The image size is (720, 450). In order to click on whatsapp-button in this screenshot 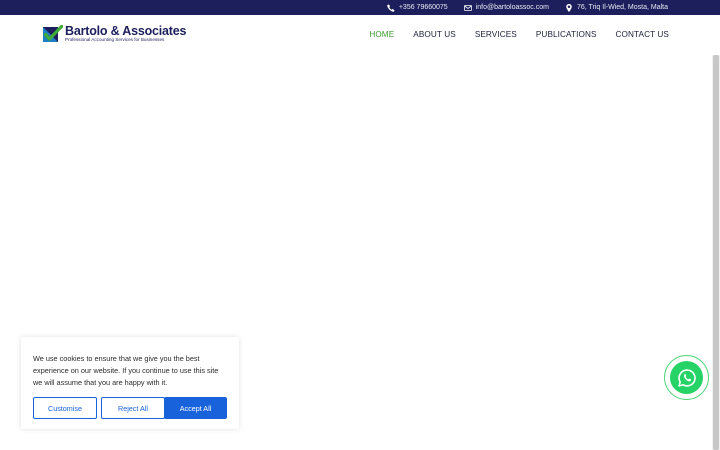, I will do `click(686, 377)`.